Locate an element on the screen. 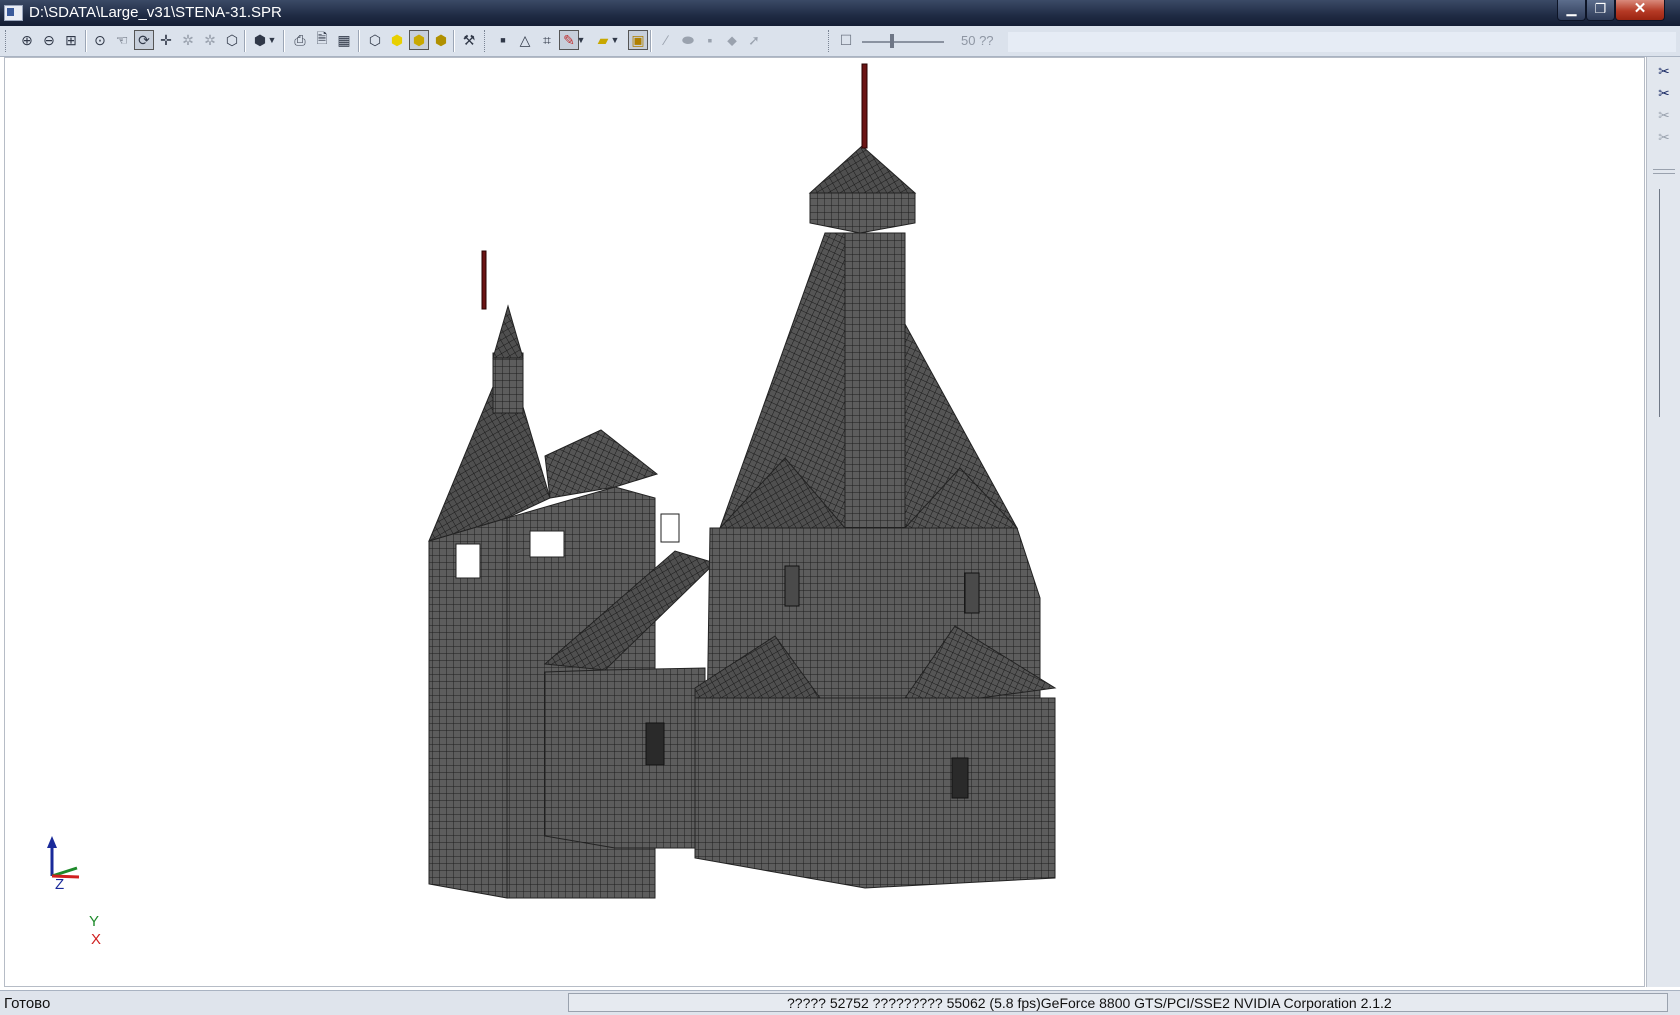 The width and height of the screenshot is (1680, 1015). minimize-icon: ▁ is located at coordinates (1571, 8).